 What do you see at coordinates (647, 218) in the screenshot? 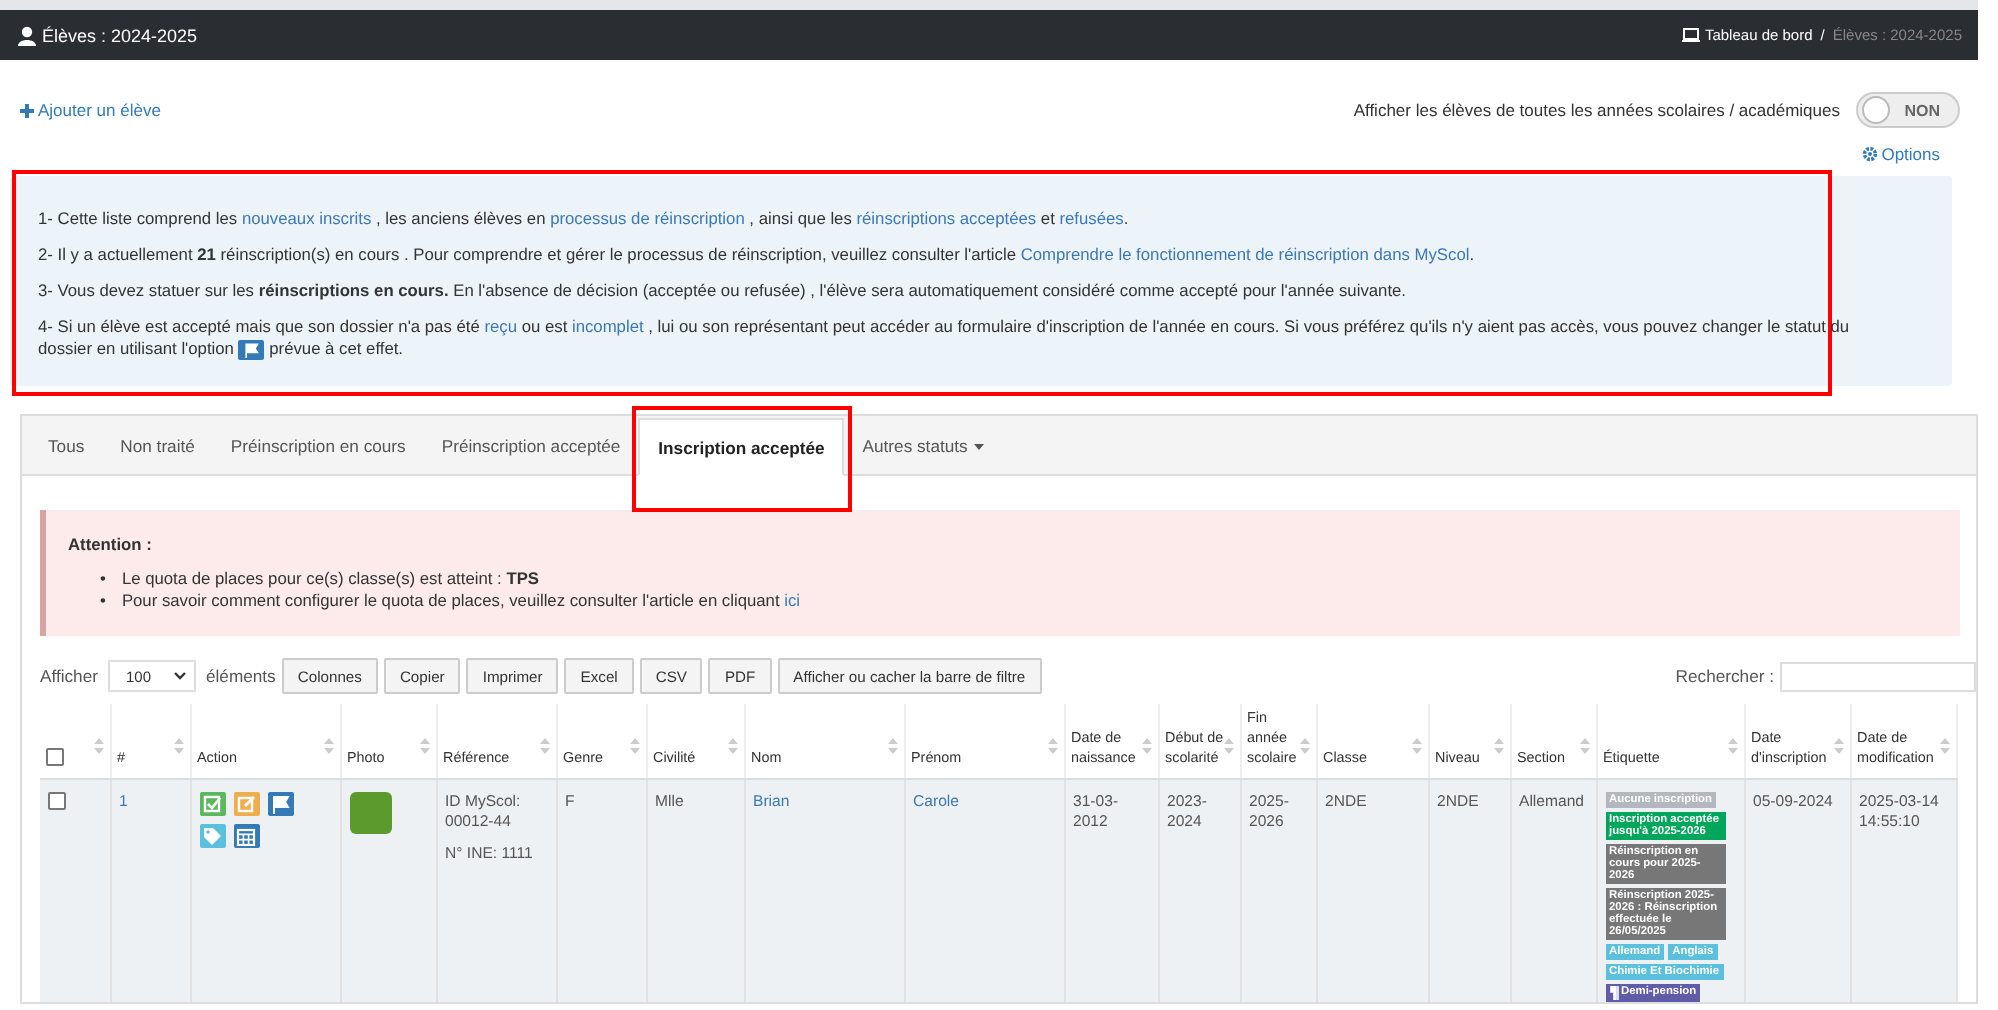
I see `link: processus de réinscription` at bounding box center [647, 218].